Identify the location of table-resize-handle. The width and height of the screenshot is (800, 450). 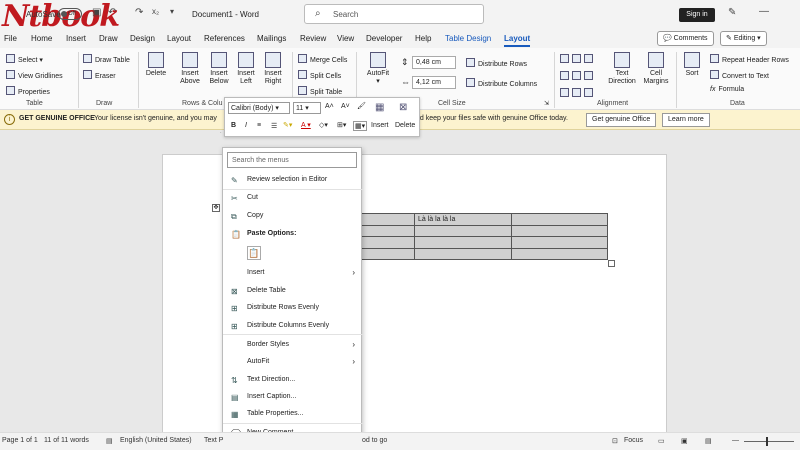
(611, 263).